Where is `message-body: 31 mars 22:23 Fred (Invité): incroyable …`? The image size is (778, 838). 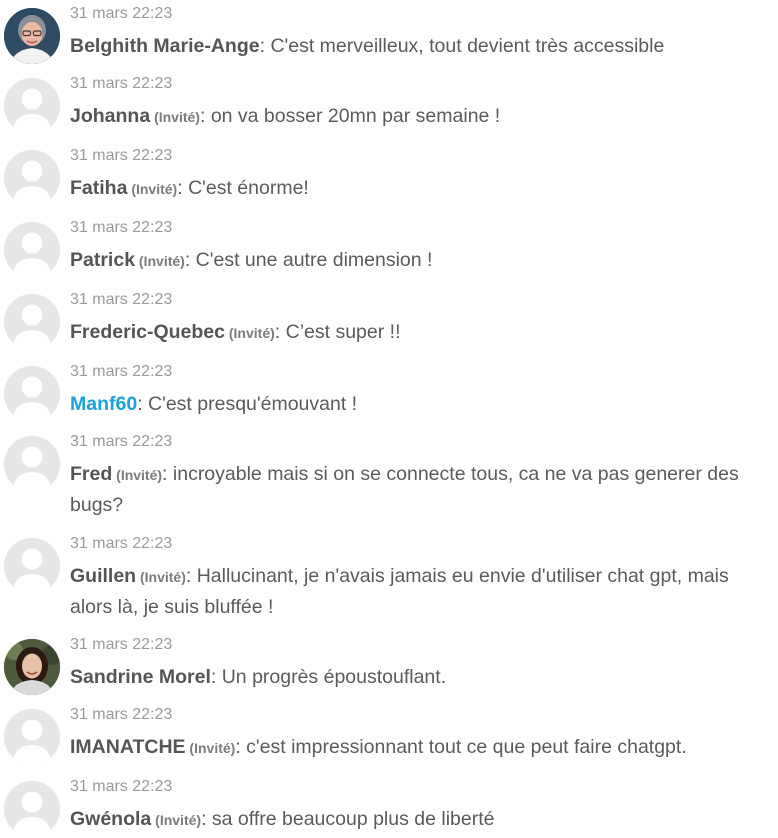 message-body: 31 mars 22:23 Fred (Invité): incroyable … is located at coordinates (419, 476).